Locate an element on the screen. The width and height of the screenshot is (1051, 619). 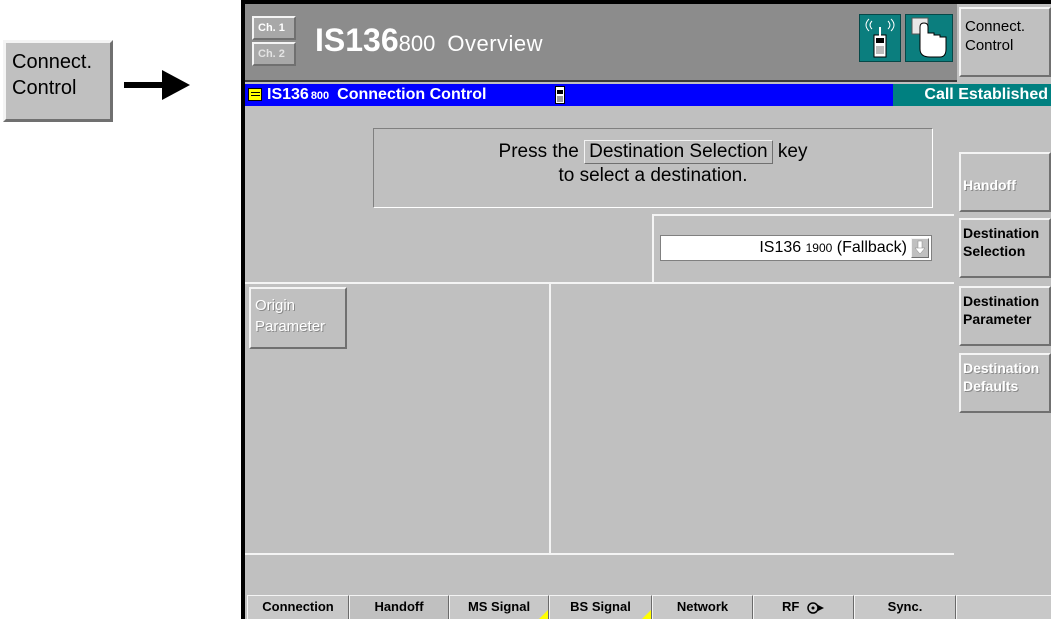
arrow-right-icon is located at coordinates (157, 85).